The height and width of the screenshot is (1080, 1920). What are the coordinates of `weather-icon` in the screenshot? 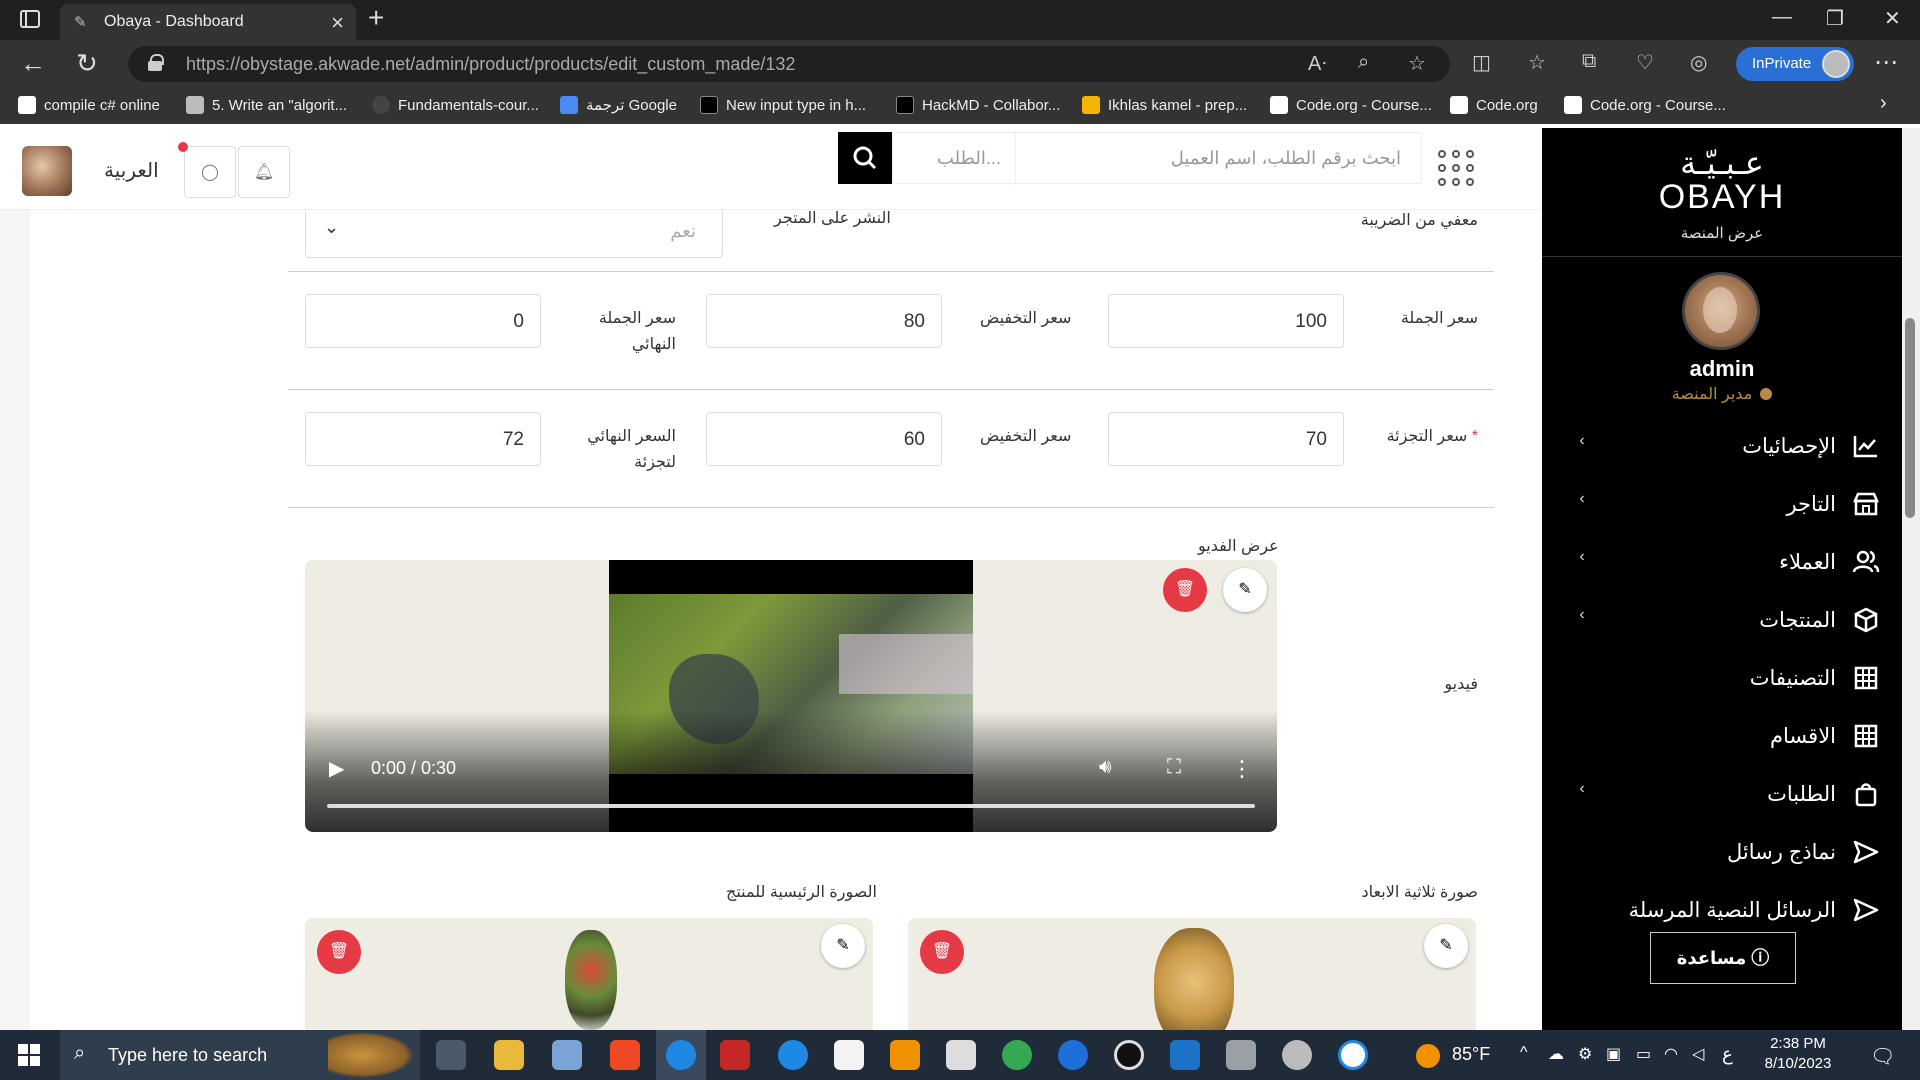 It's located at (1428, 1056).